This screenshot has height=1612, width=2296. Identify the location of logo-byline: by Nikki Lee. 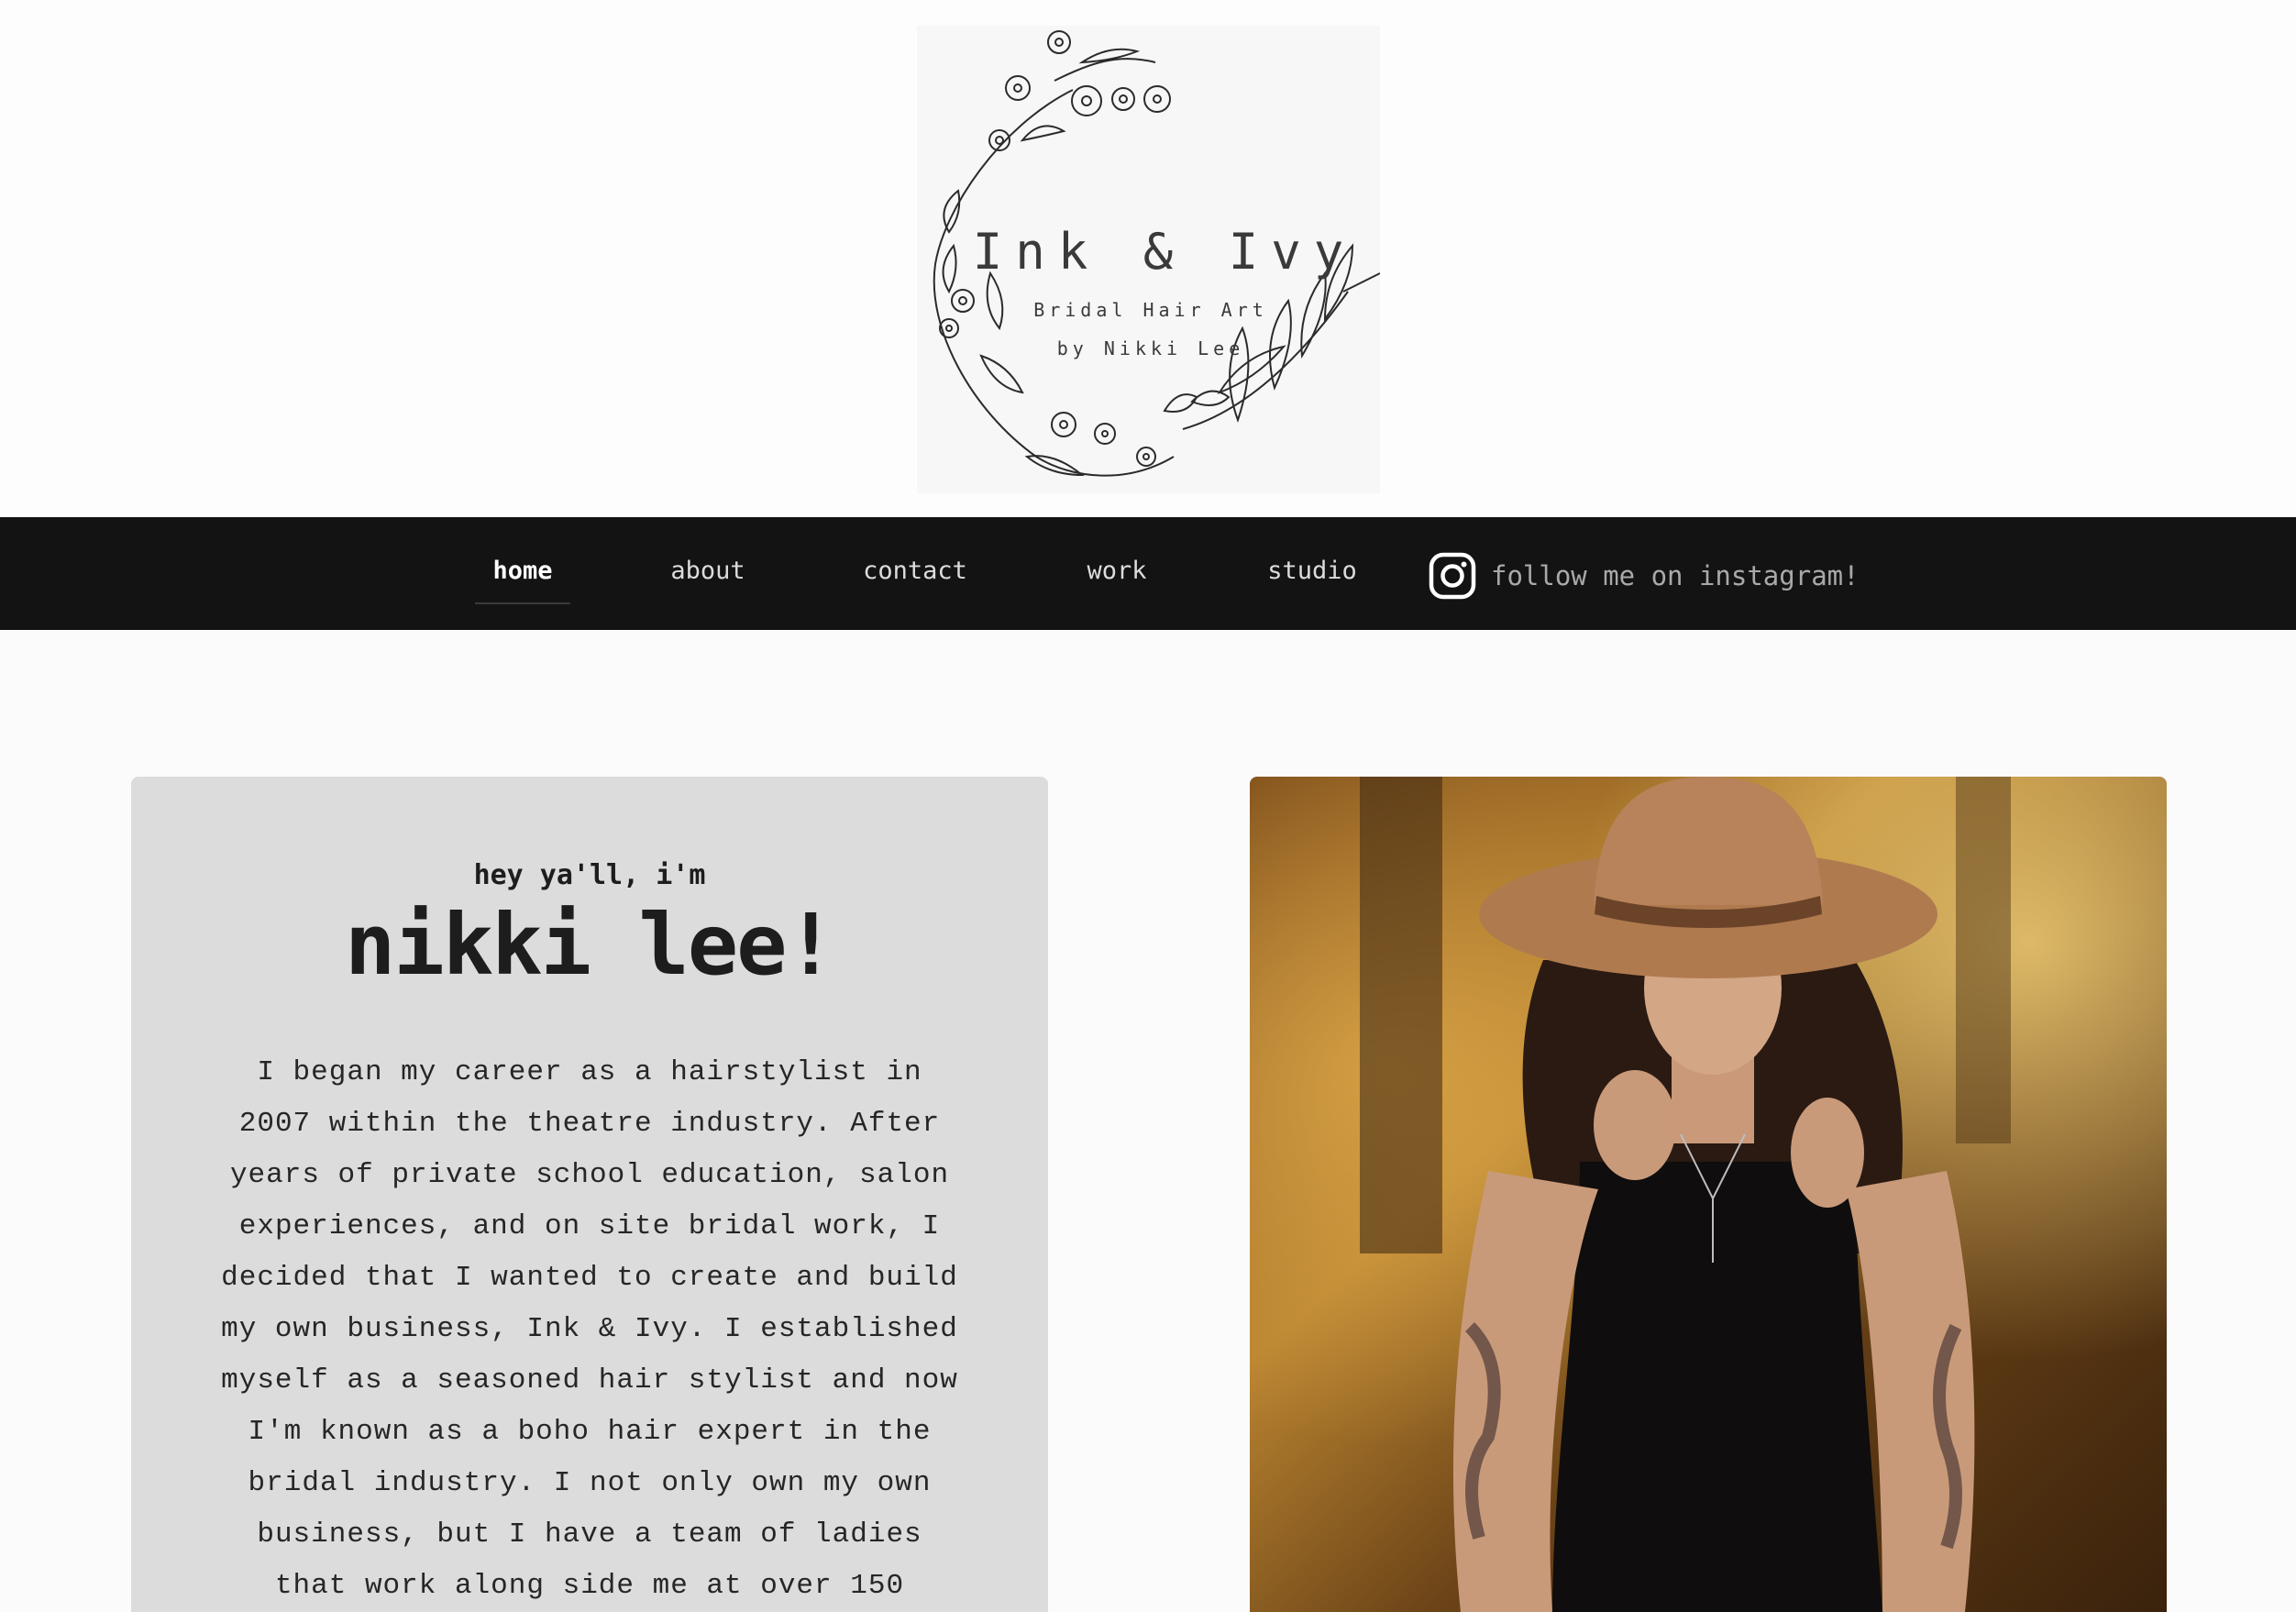
(1150, 348).